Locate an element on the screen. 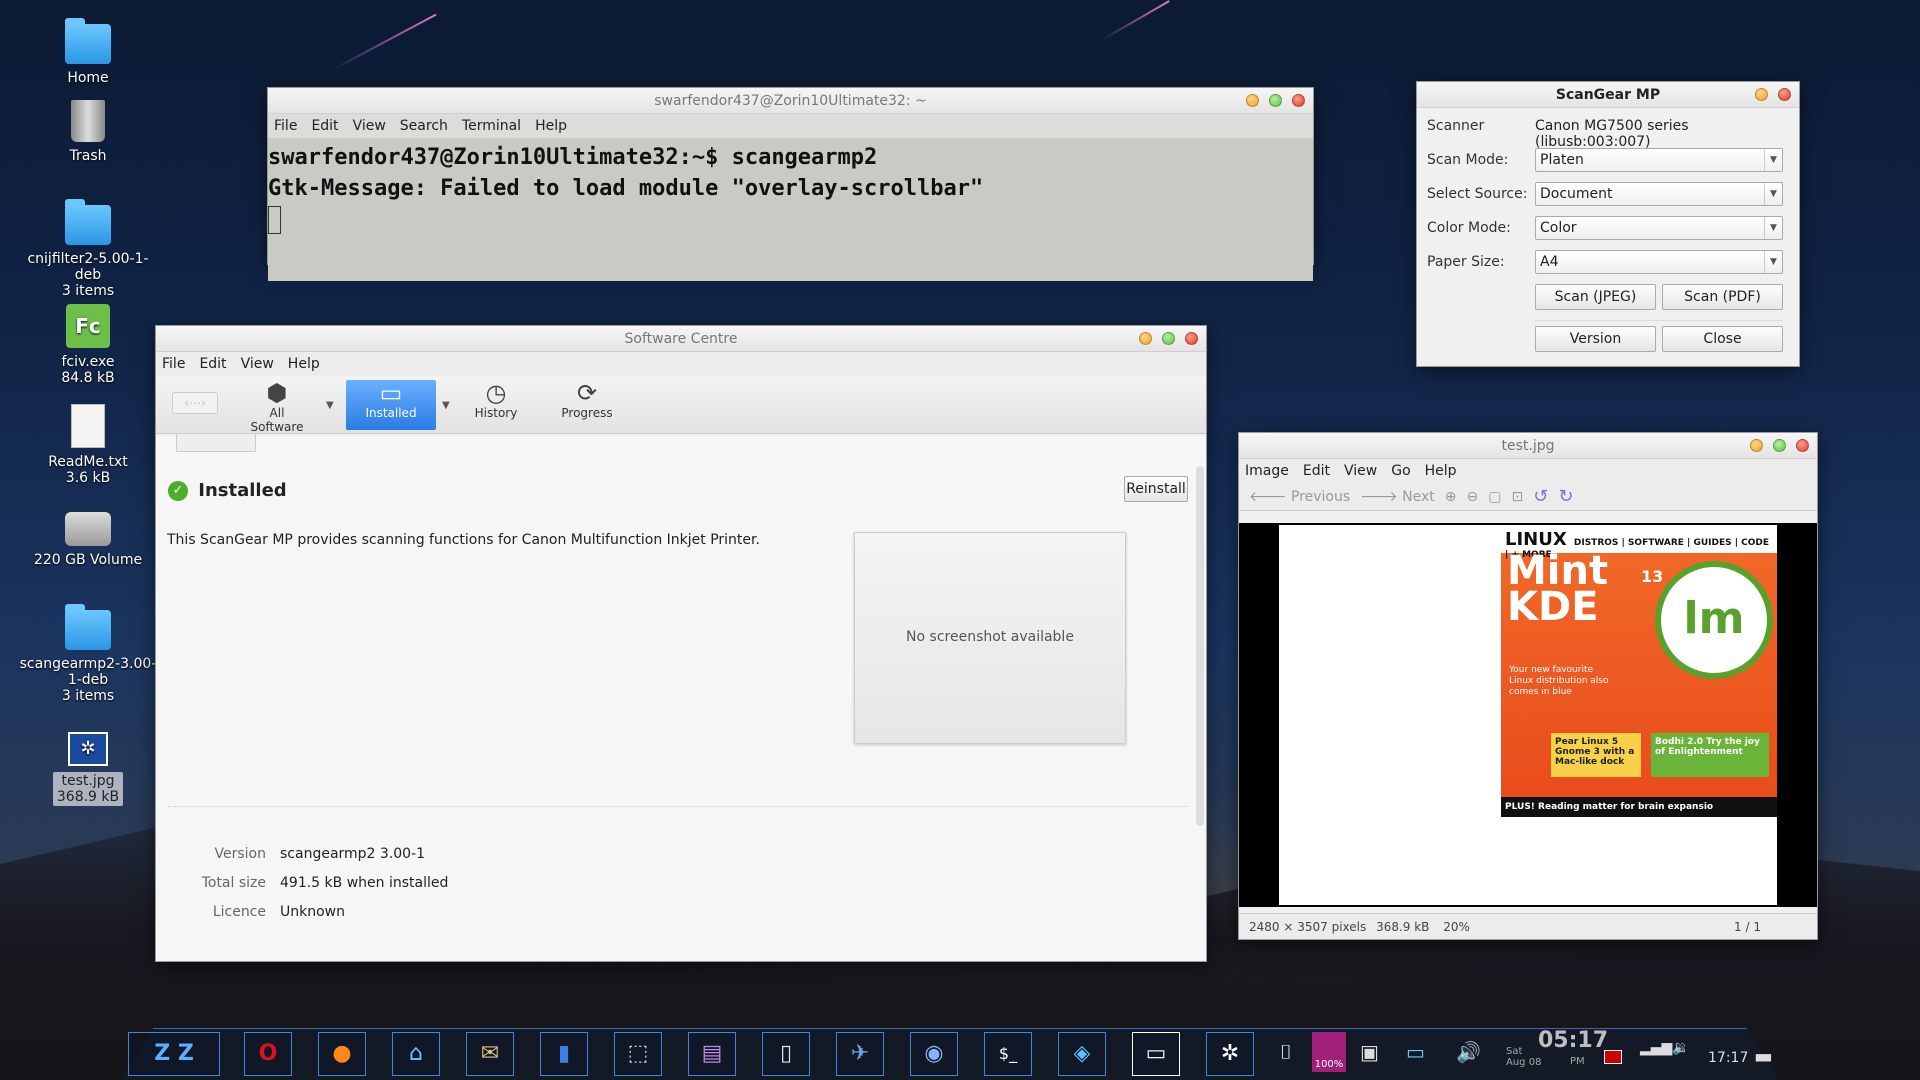  tray-speaker-icon: 🔊 is located at coordinates (1468, 1052).